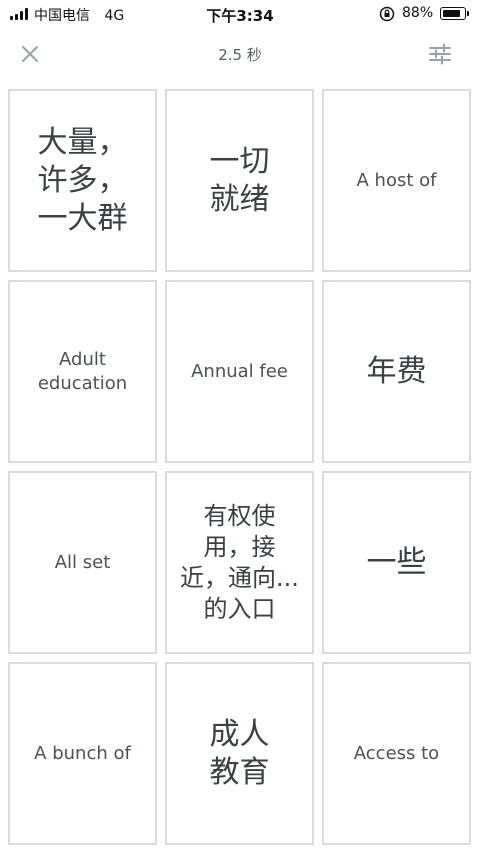  What do you see at coordinates (468, 13) in the screenshot?
I see `battery-tip` at bounding box center [468, 13].